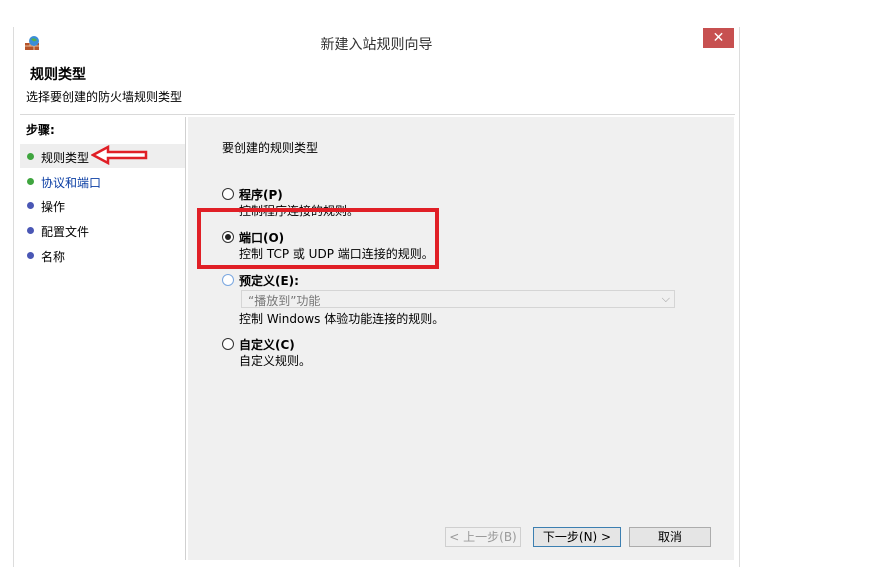 The image size is (872, 581). What do you see at coordinates (104, 97) in the screenshot?
I see `page-subtitle: 选择要创建的防火墙规则类型` at bounding box center [104, 97].